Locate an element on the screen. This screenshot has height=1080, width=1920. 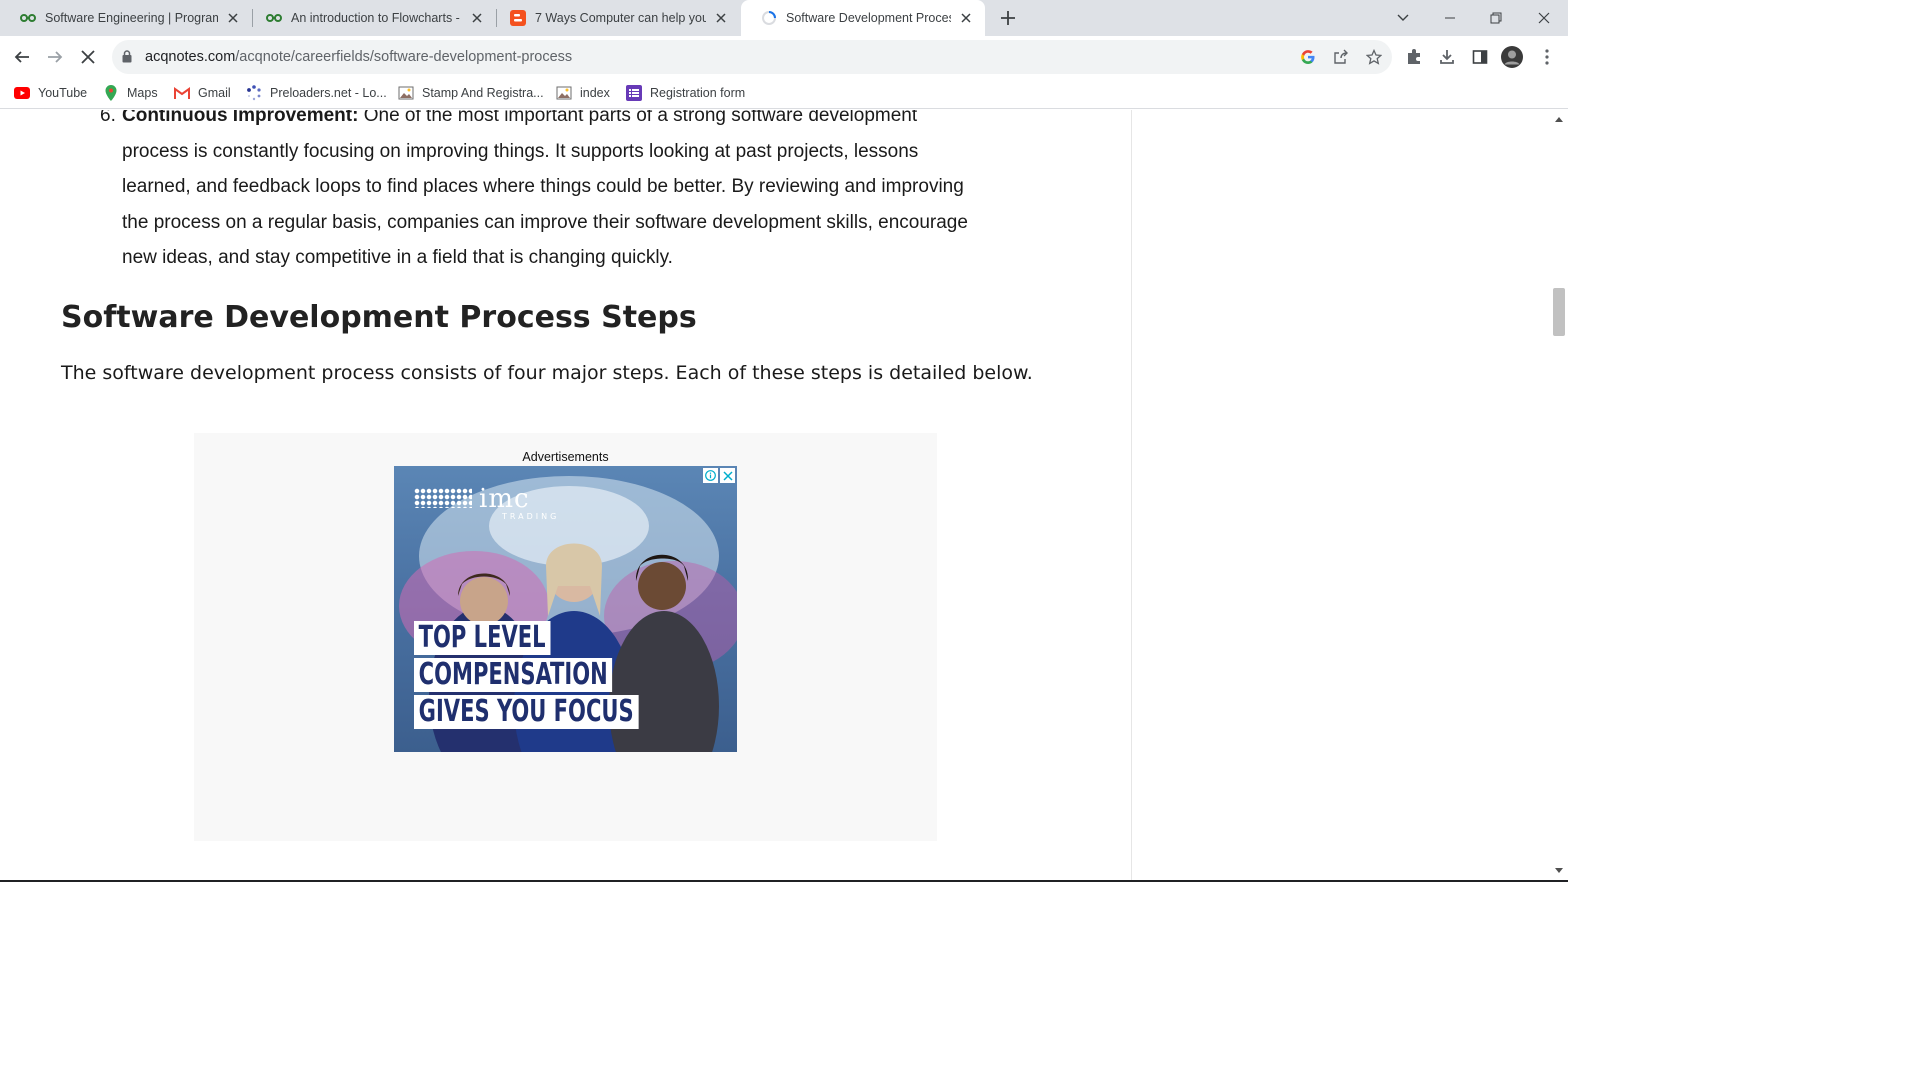
tab-7-ways-computer: 7 Ways Computer can help you: is located at coordinates (615, 18).